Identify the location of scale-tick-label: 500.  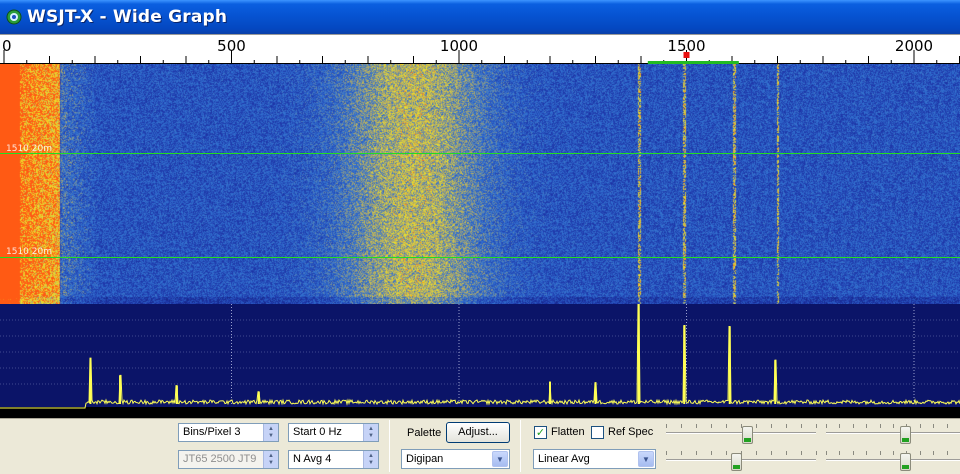
(231, 46).